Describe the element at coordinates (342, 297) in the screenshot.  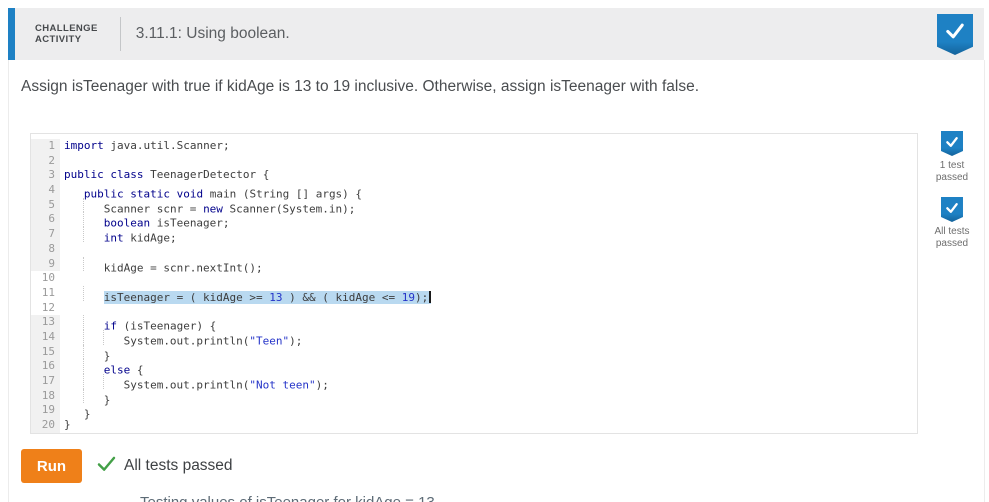
I see `code-token: ) && ( kidAge <=` at that location.